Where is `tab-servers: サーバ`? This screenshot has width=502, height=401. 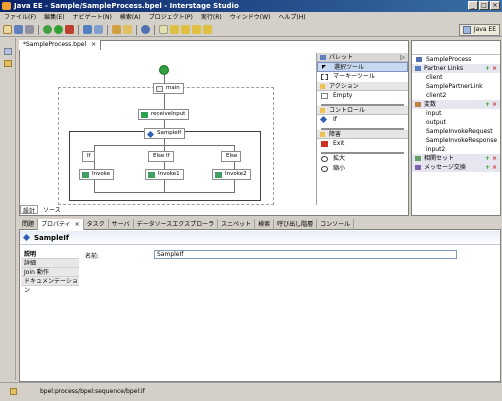
tab-servers: サーバ is located at coordinates (121, 224).